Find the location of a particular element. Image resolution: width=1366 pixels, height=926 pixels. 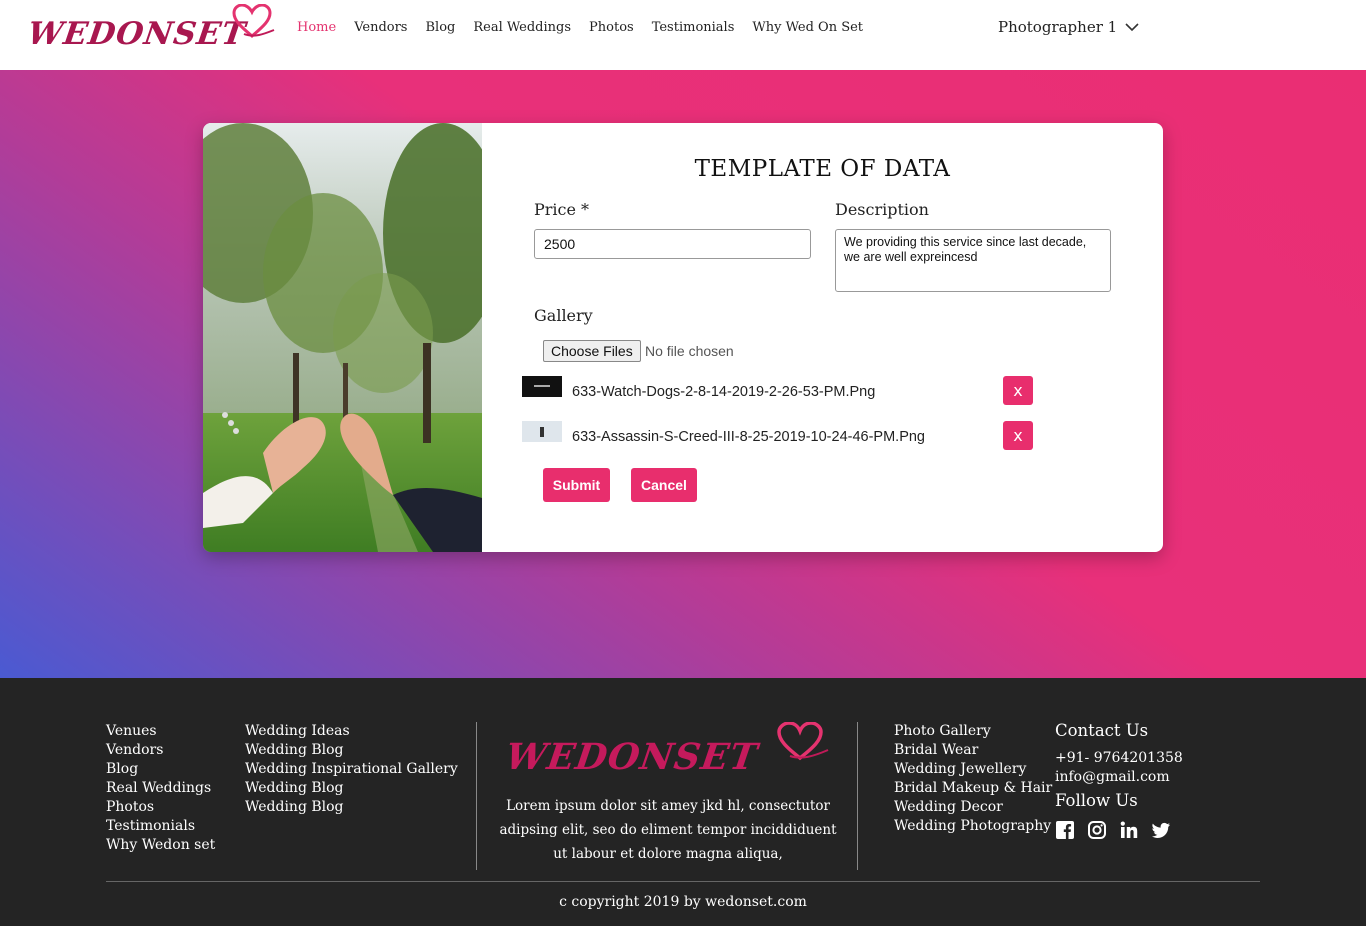

nav-item-why-wed-on-set: Why Wed On Set is located at coordinates (807, 27).